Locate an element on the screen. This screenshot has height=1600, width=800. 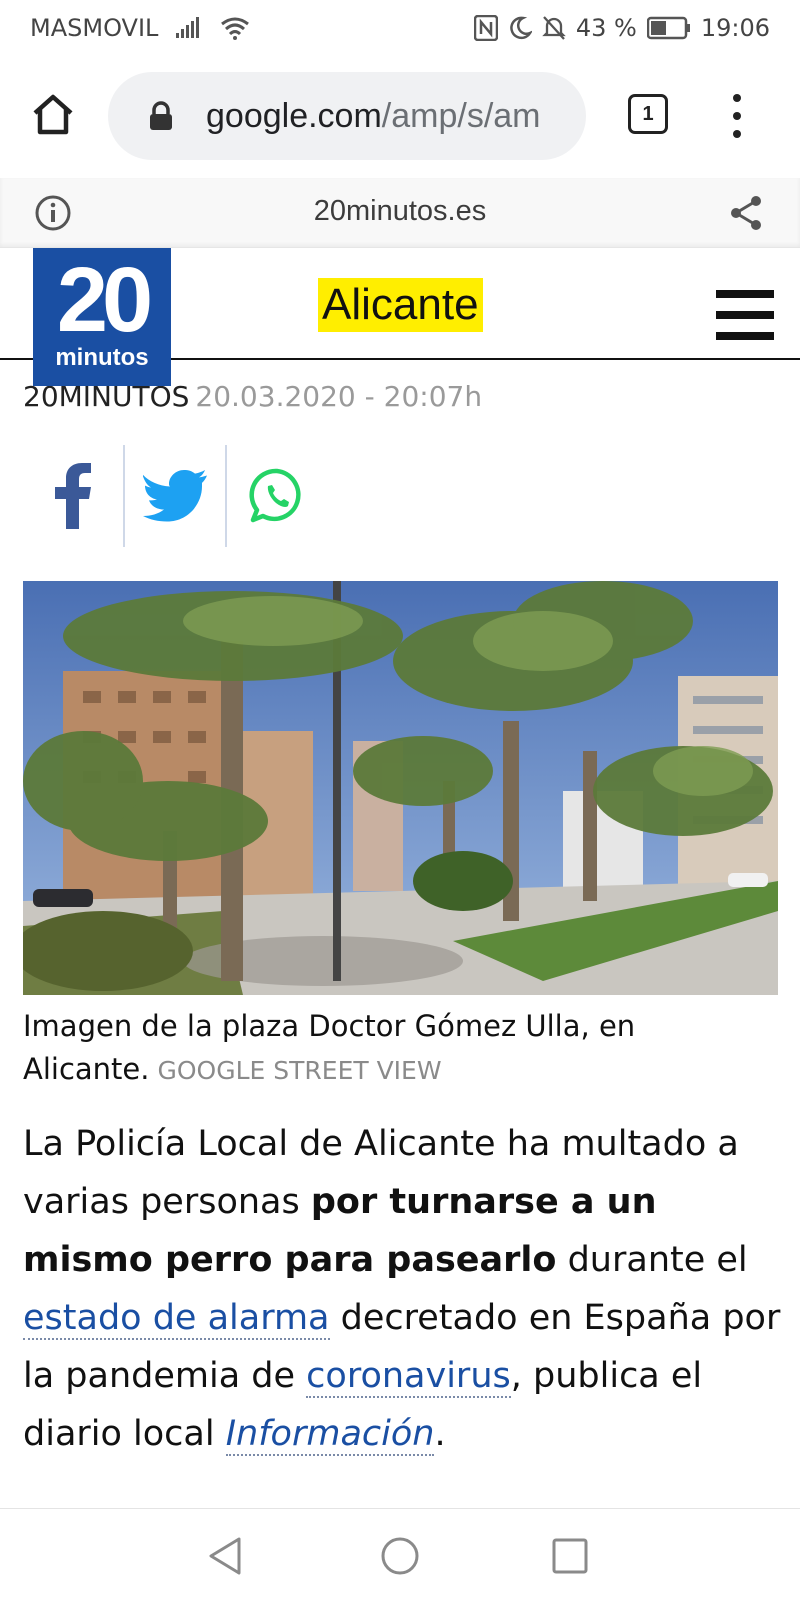
moon-icon is located at coordinates (520, 28).